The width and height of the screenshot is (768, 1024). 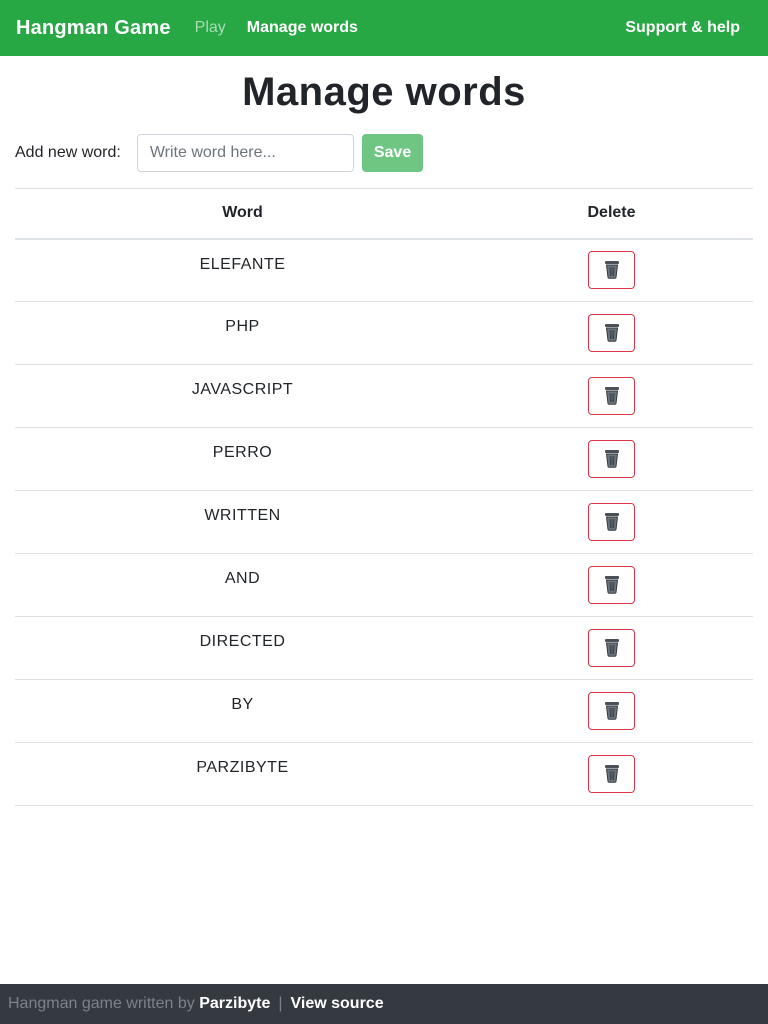 I want to click on table-header-row: Word Delete, so click(x=384, y=214).